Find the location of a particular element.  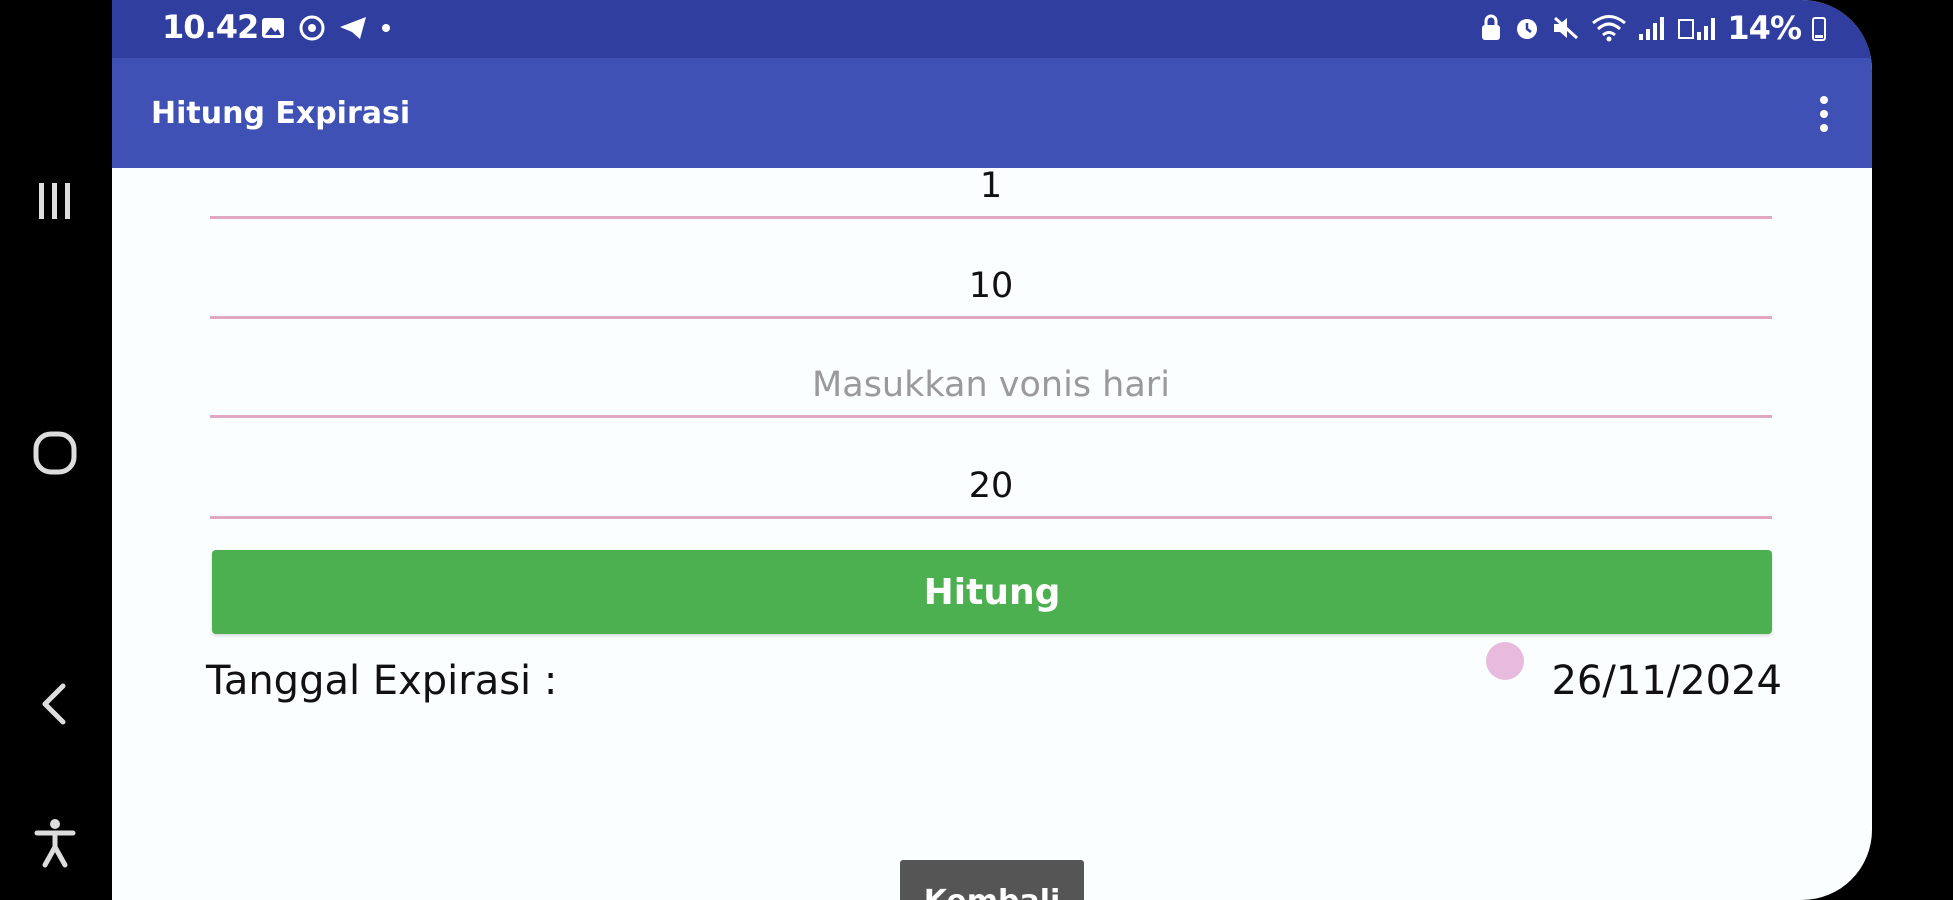

accessibility-button is located at coordinates (55, 843).